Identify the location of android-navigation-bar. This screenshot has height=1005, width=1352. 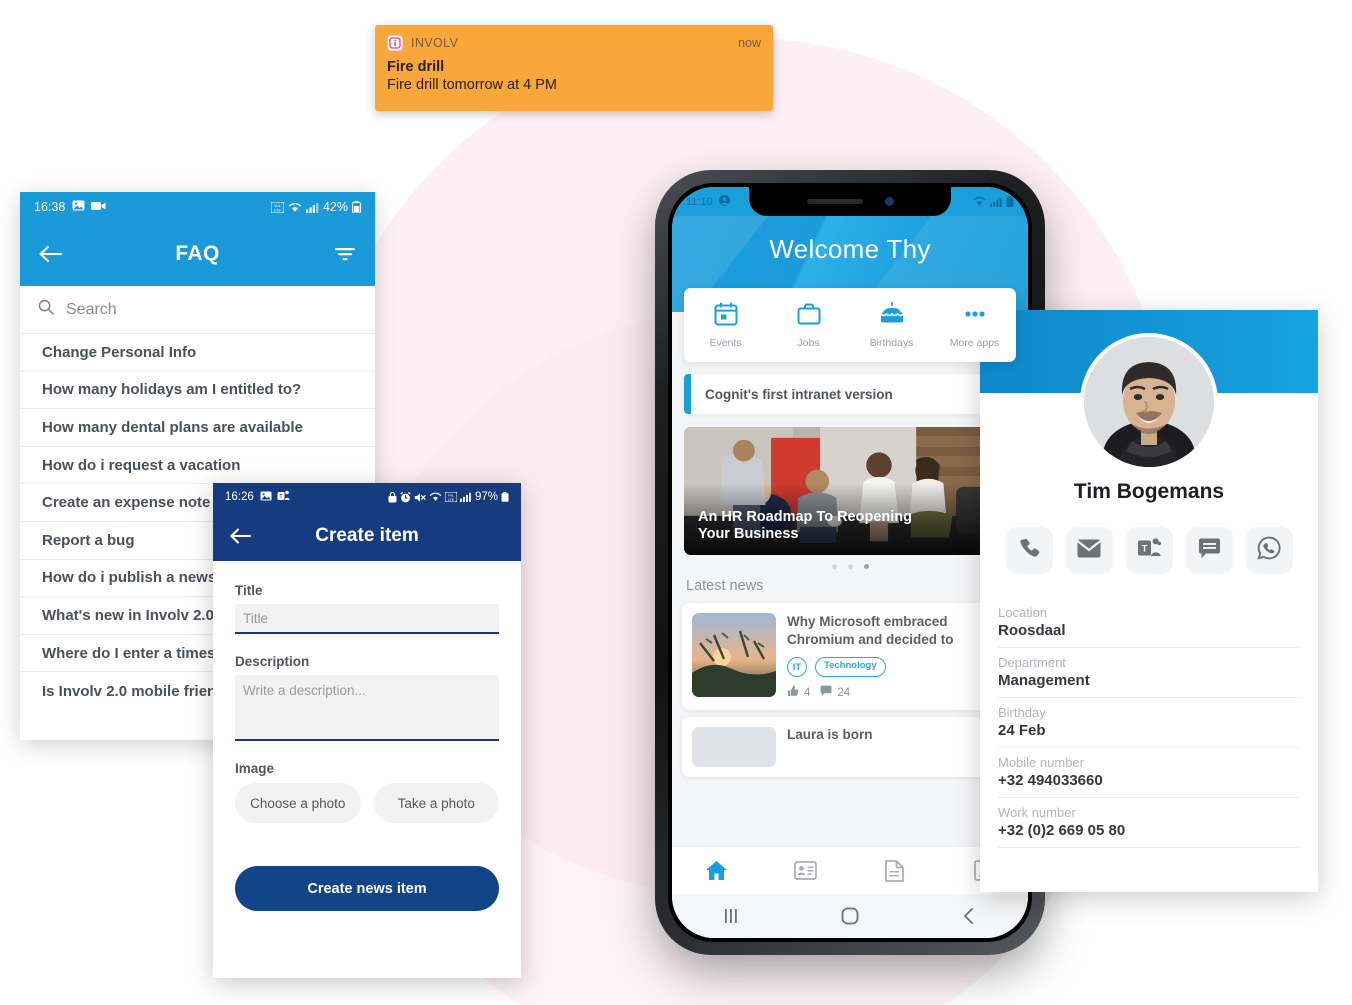
(850, 916).